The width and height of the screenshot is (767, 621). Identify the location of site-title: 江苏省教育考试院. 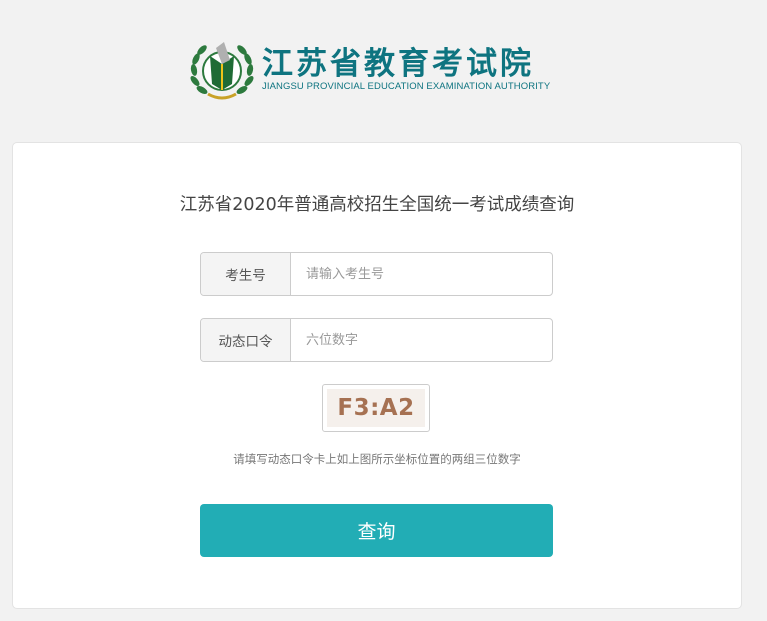
(398, 64).